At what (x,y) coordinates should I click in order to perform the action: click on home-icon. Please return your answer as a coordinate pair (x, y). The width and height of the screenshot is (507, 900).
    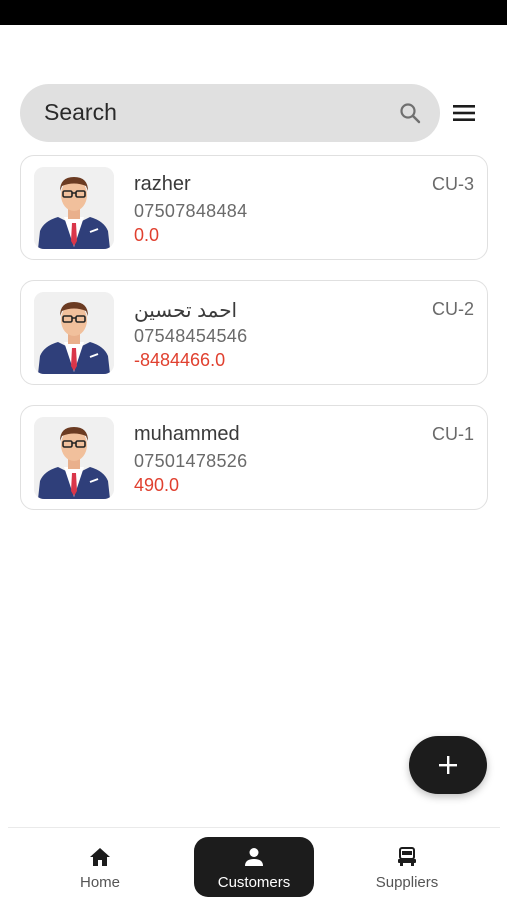
    Looking at the image, I should click on (100, 857).